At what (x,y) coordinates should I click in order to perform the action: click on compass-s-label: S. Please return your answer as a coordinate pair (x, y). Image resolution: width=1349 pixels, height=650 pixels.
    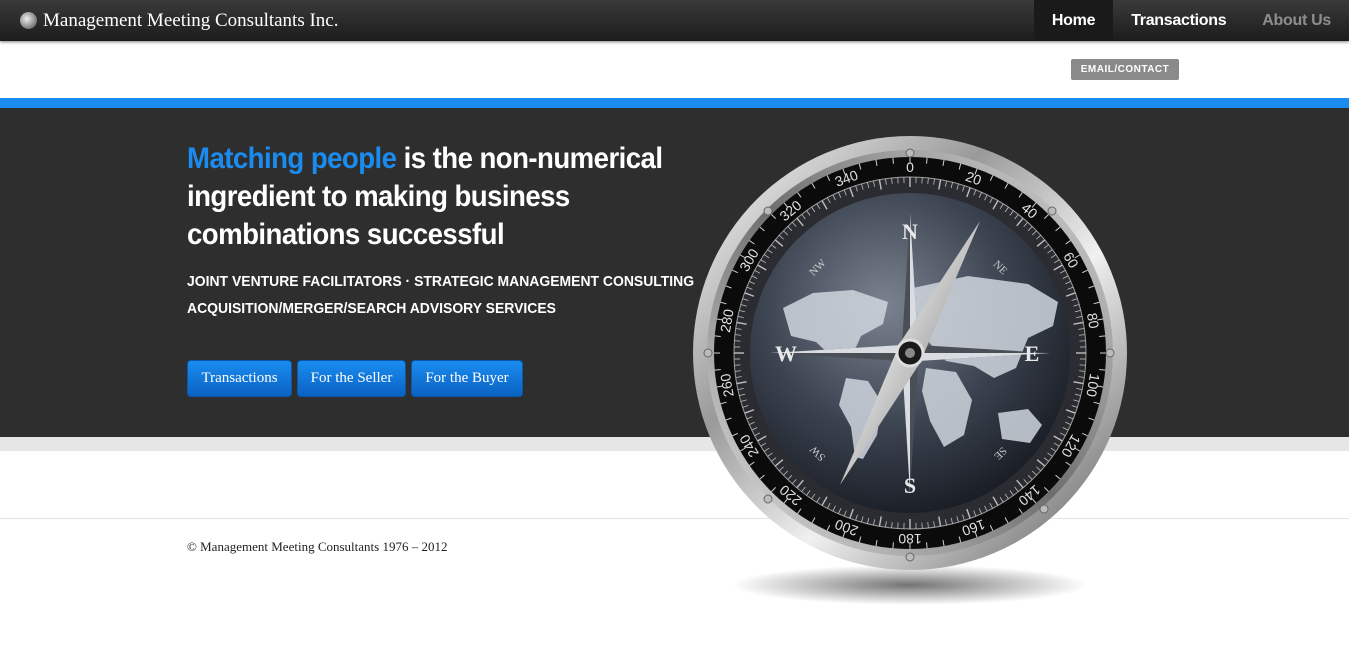
    Looking at the image, I should click on (910, 485).